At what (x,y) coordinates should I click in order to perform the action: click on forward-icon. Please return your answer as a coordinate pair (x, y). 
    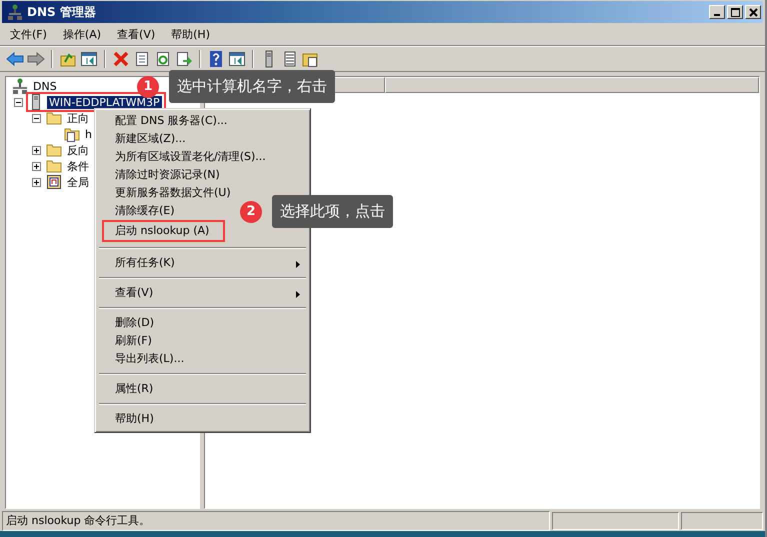
    Looking at the image, I should click on (36, 59).